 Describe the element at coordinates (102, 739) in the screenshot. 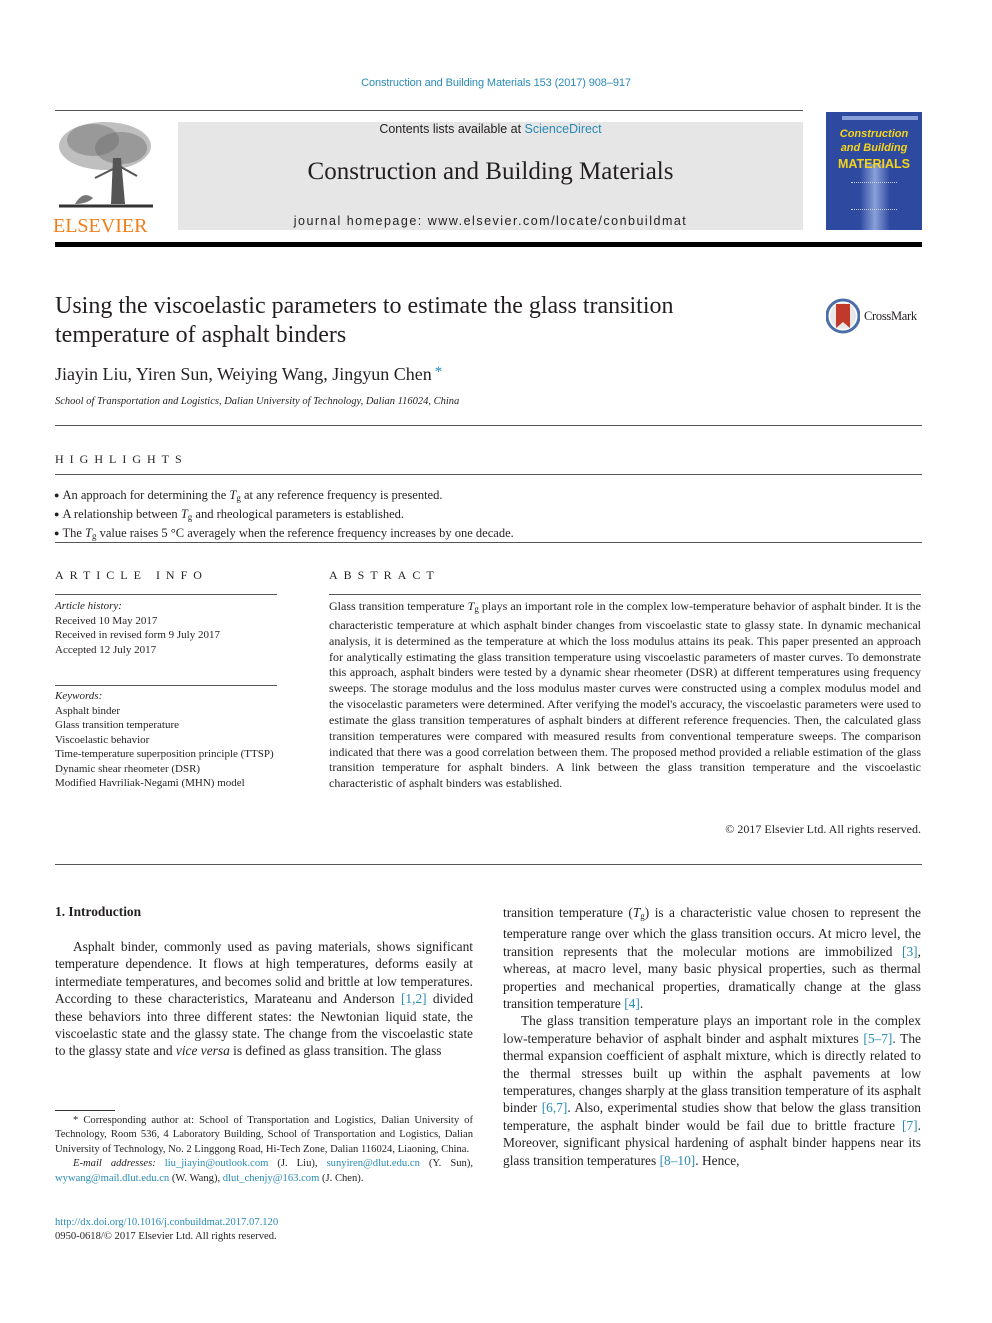

I see `keyword: Viscoelastic behavior` at that location.